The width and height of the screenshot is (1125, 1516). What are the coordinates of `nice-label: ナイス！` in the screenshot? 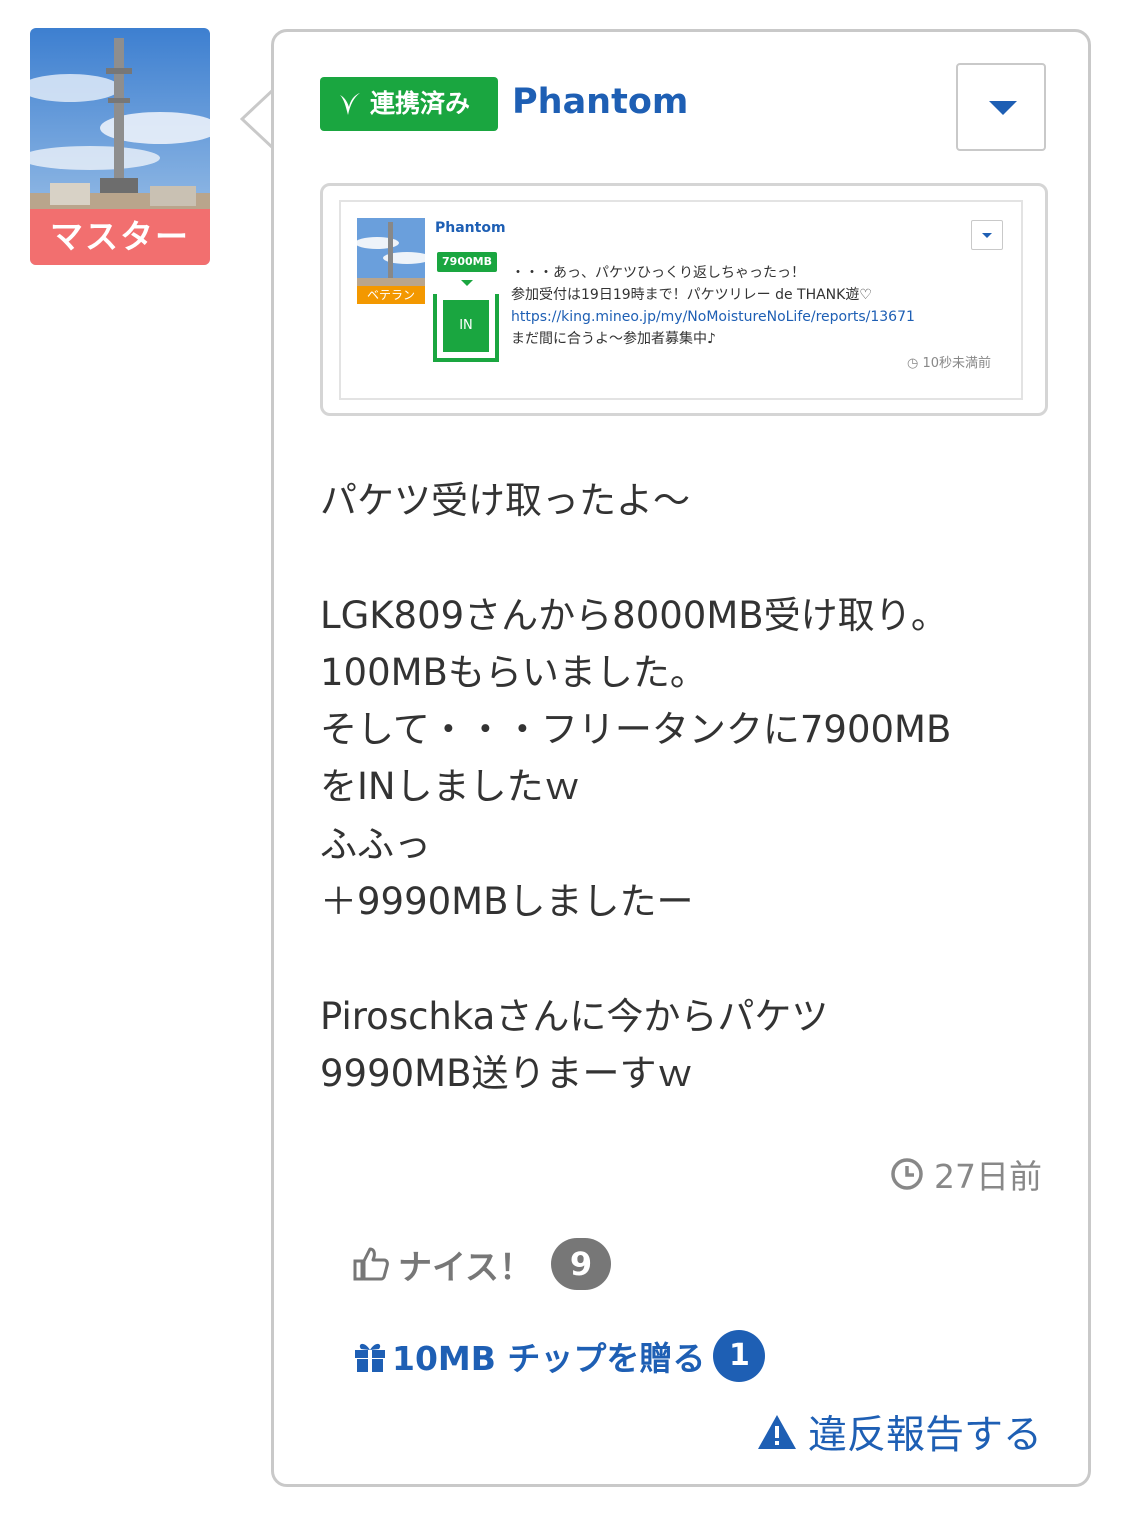 It's located at (465, 1267).